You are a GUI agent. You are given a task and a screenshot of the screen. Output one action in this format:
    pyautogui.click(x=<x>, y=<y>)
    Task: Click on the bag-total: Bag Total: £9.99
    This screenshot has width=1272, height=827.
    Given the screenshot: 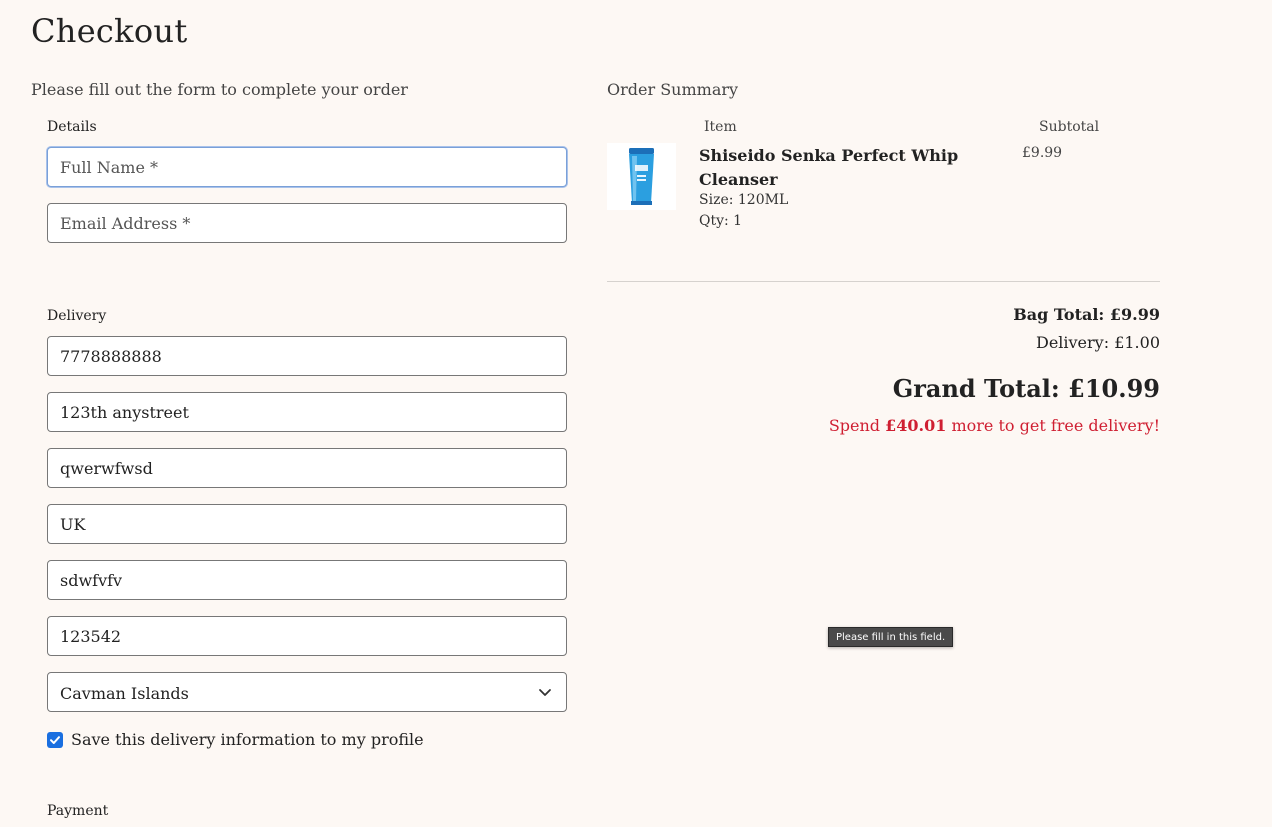 What is the action you would take?
    pyautogui.click(x=1086, y=314)
    